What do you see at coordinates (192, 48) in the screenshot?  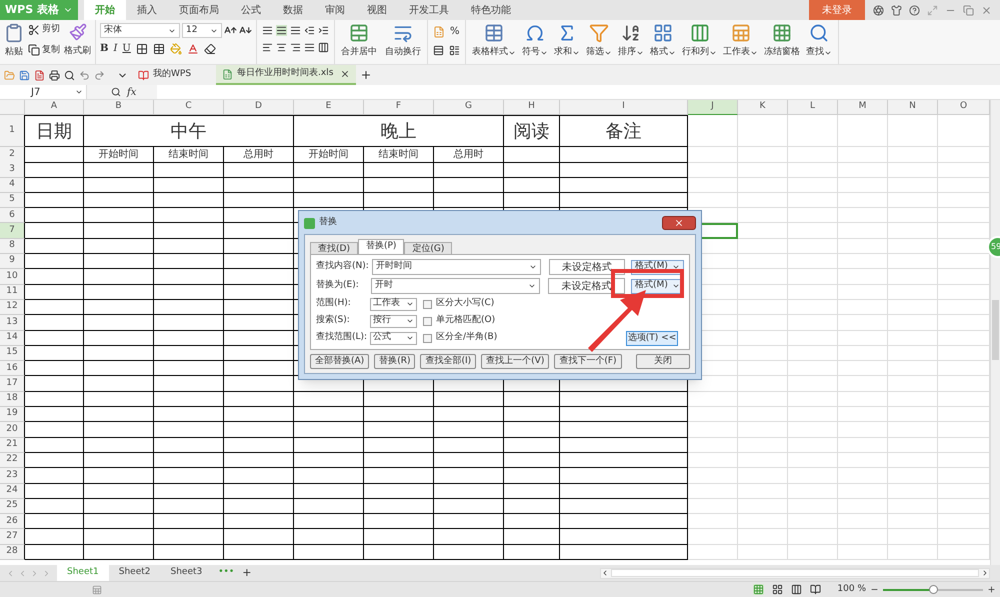 I see `font-color-icon` at bounding box center [192, 48].